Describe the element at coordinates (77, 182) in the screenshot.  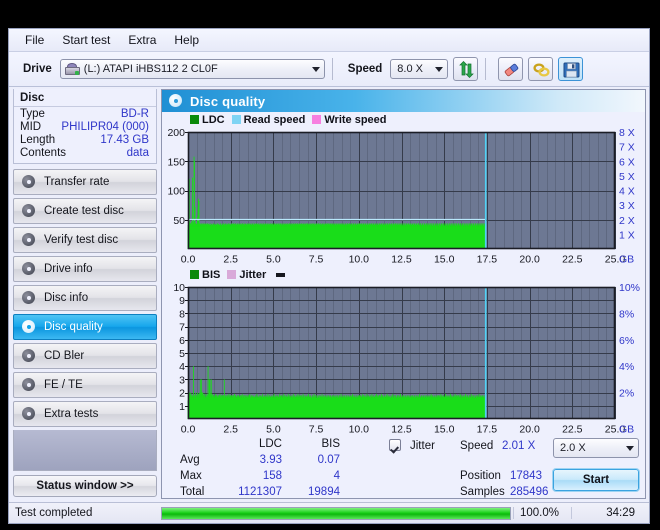
I see `sidebar-item-label: Transfer rate` at that location.